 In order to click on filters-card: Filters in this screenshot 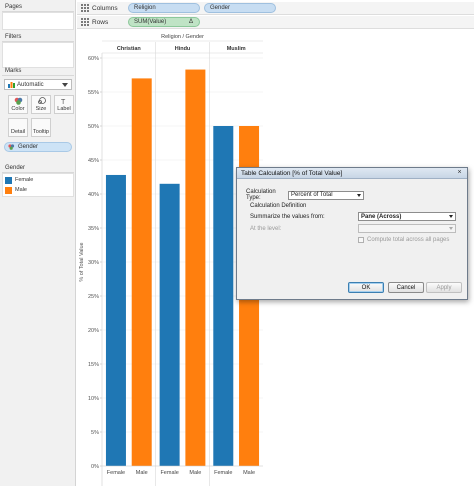, I will do `click(38, 50)`.